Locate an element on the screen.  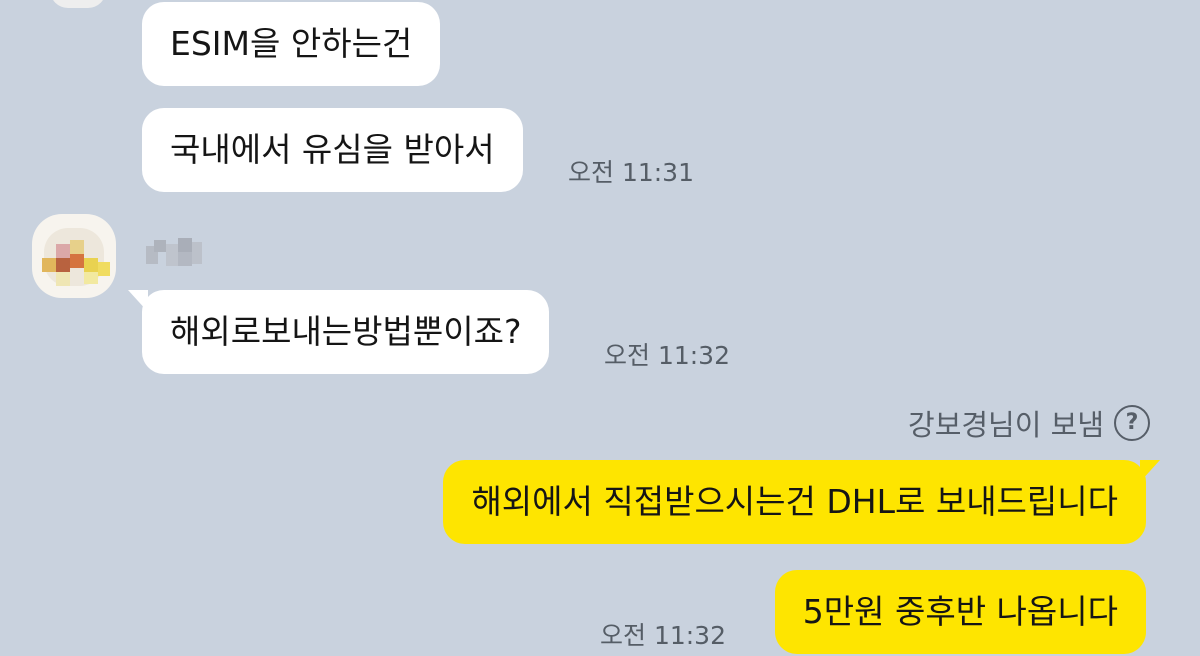
message-text: 해외로보내는방법뿐이죠? is located at coordinates (346, 331).